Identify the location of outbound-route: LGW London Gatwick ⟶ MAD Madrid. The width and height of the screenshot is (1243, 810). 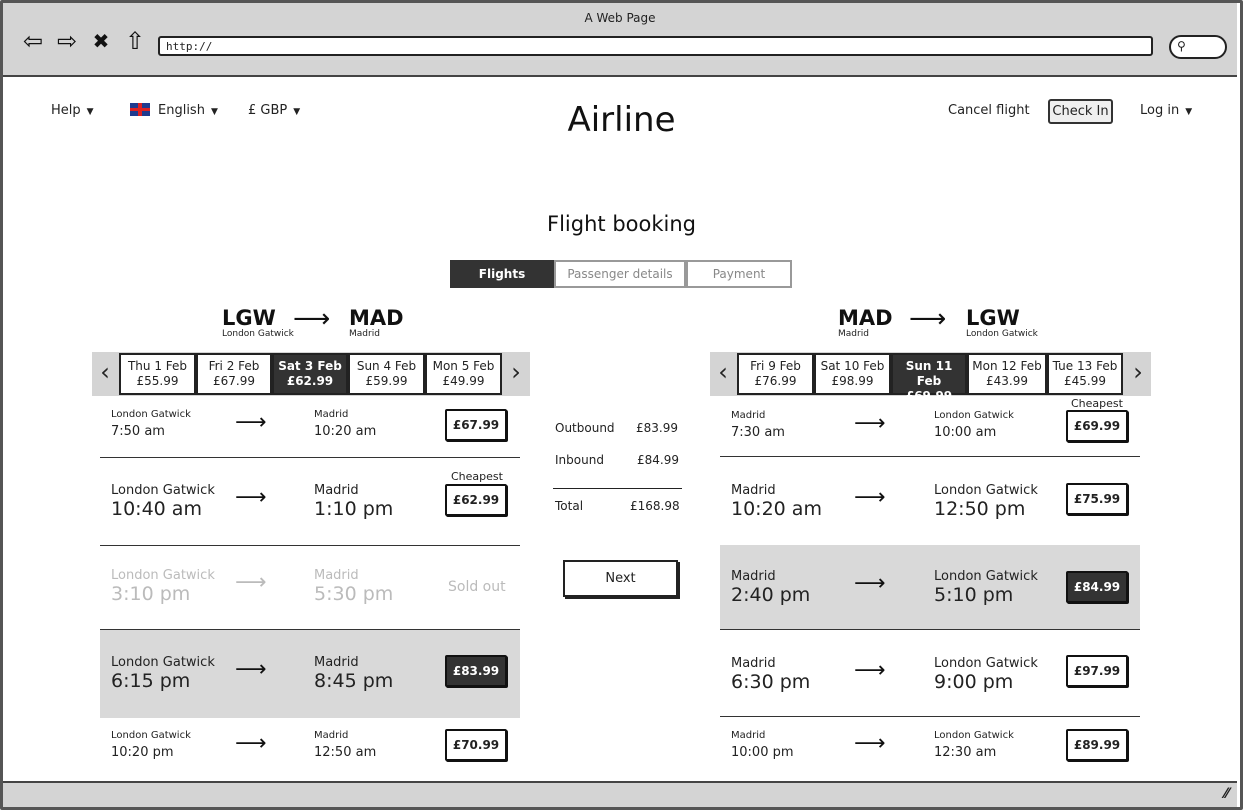
(322, 322).